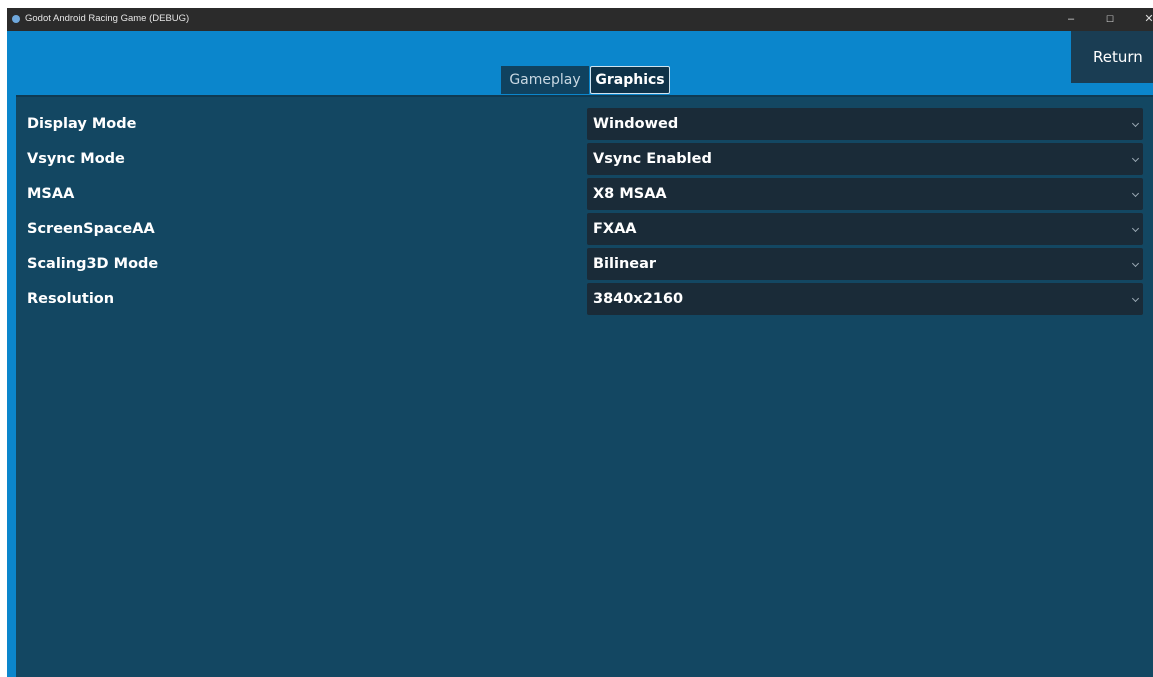 This screenshot has width=1153, height=677. What do you see at coordinates (865, 264) in the screenshot?
I see `scaling3d-mode-dropdown: Bilinear` at bounding box center [865, 264].